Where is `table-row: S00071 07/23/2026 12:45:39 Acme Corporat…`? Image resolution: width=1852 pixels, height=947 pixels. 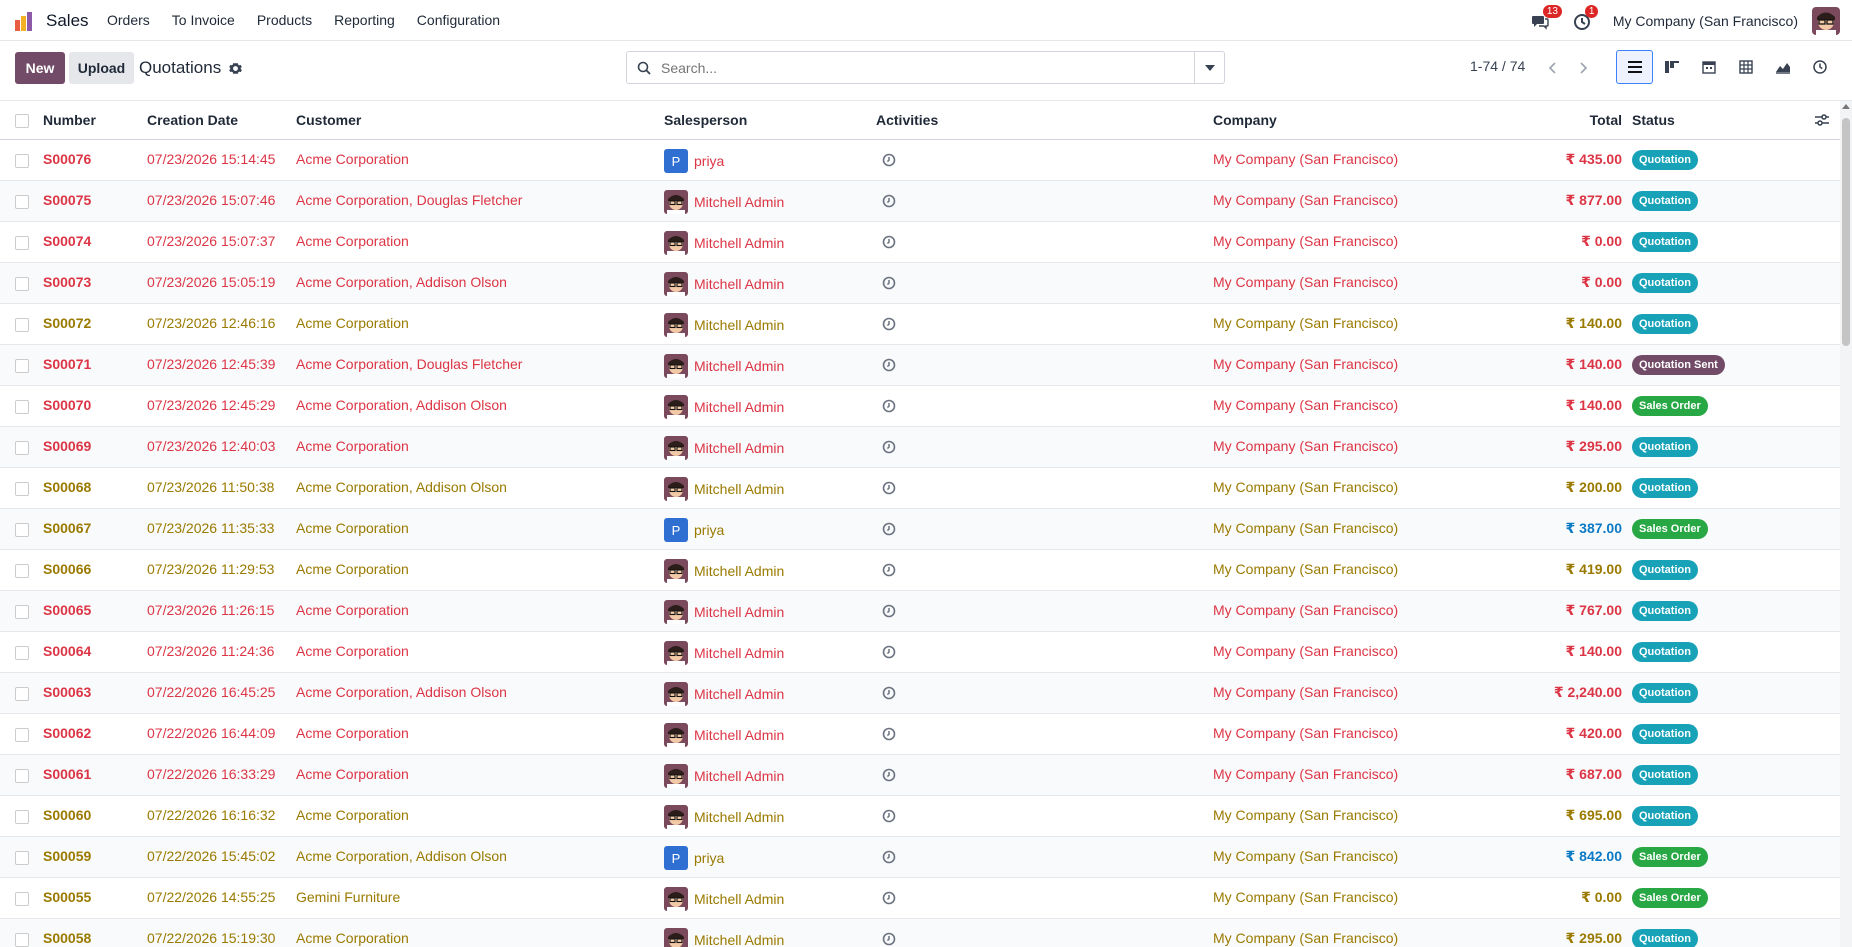 table-row: S00071 07/23/2026 12:45:39 Acme Corporat… is located at coordinates (920, 365).